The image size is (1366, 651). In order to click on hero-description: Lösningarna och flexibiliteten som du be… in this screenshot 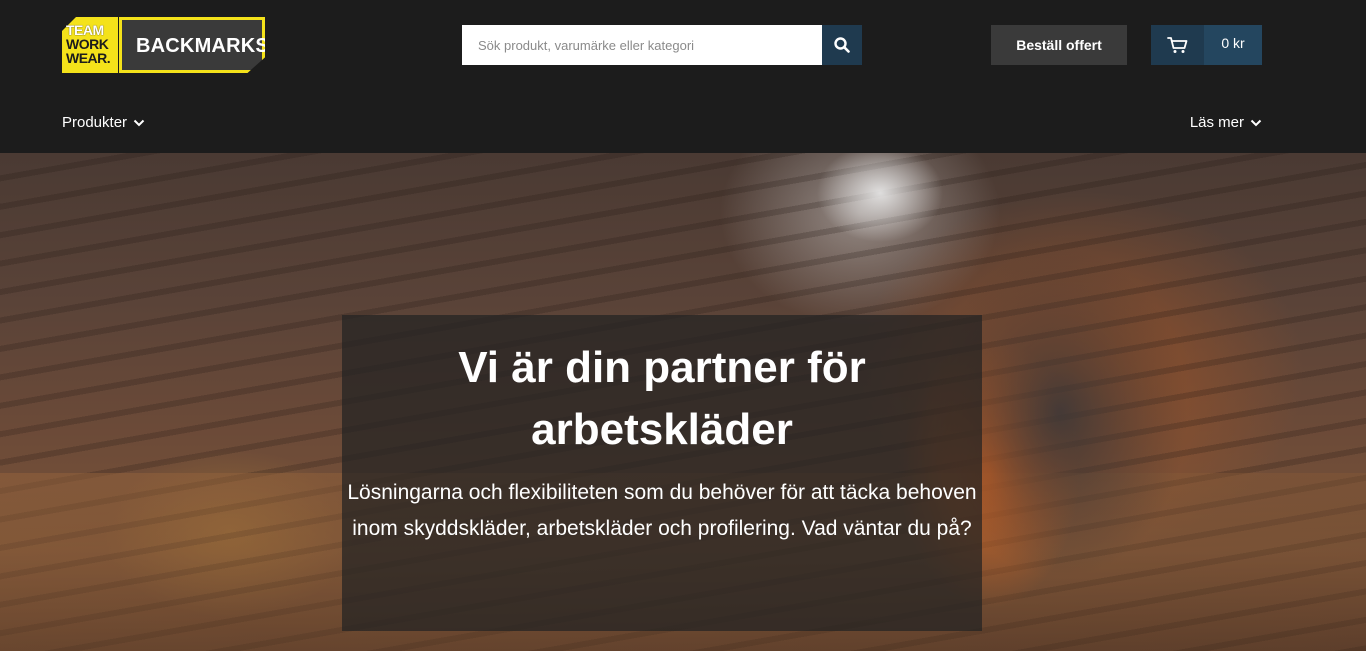, I will do `click(662, 510)`.